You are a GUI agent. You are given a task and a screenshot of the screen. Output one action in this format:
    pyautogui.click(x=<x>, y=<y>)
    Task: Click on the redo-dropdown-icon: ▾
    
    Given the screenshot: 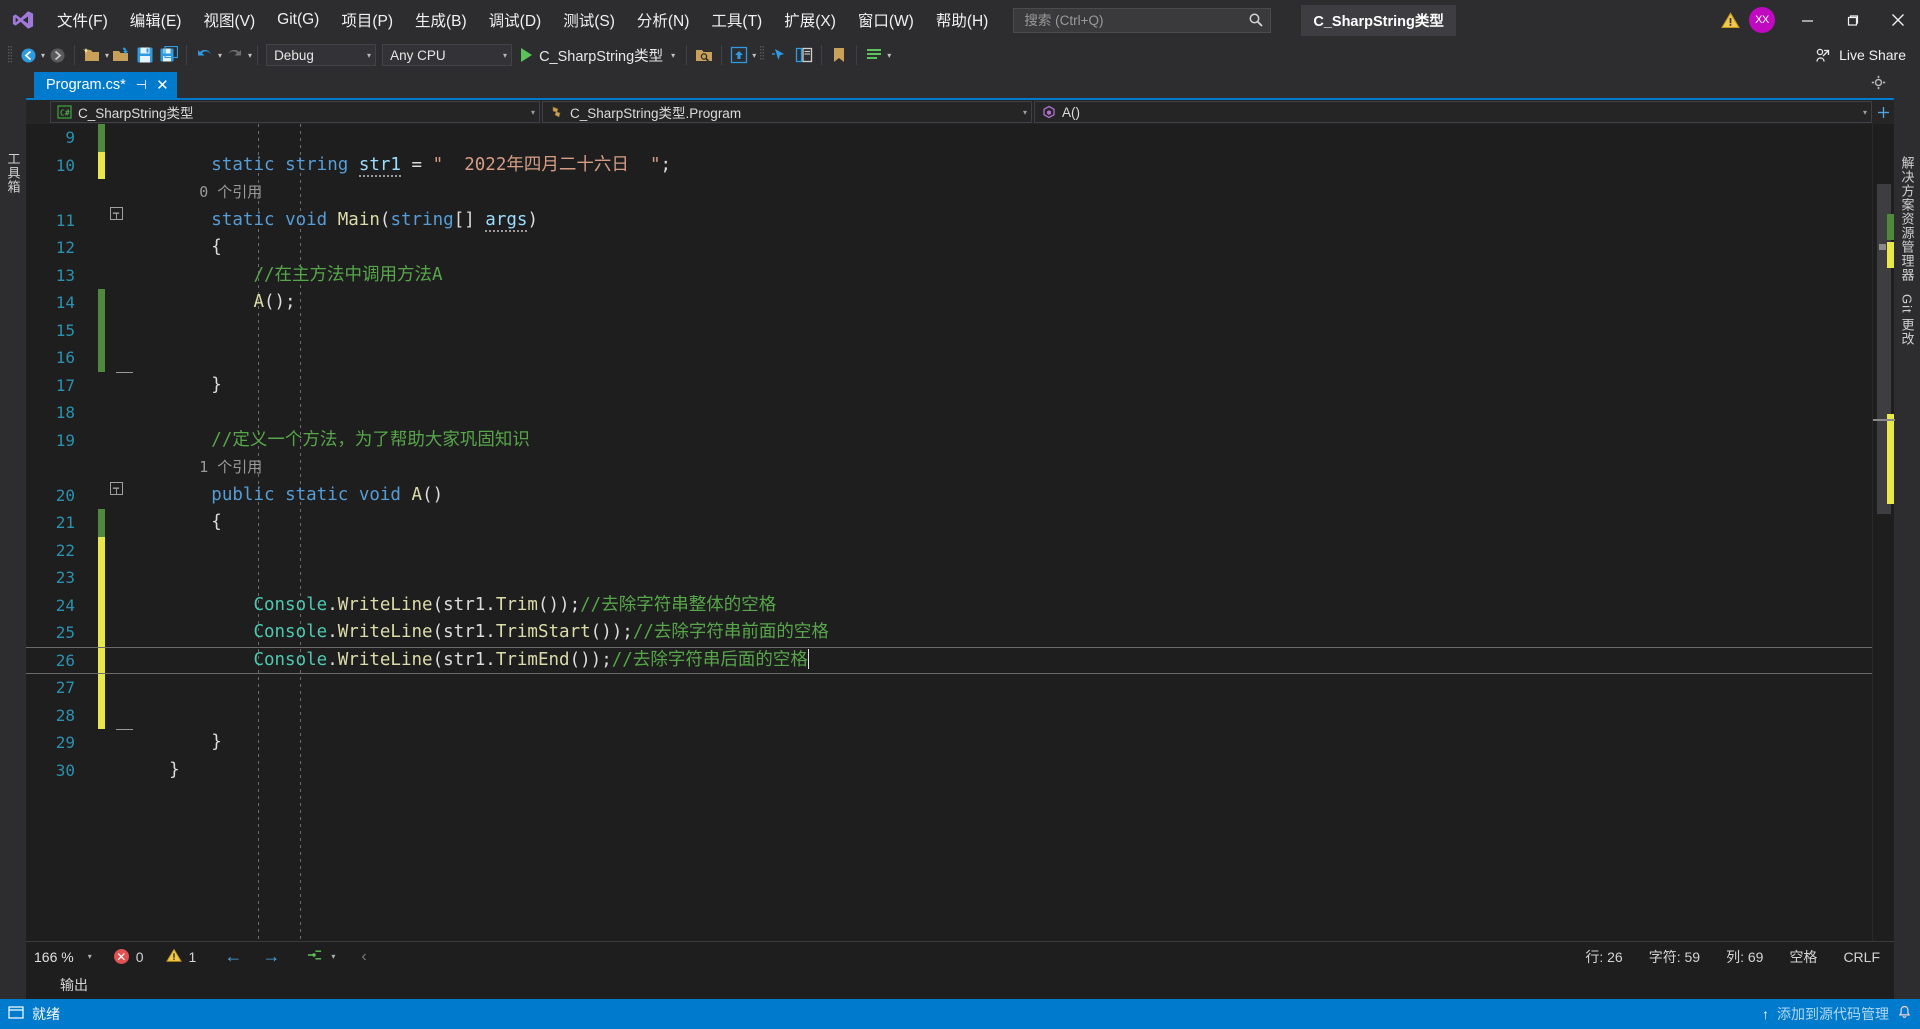 What is the action you would take?
    pyautogui.click(x=250, y=55)
    